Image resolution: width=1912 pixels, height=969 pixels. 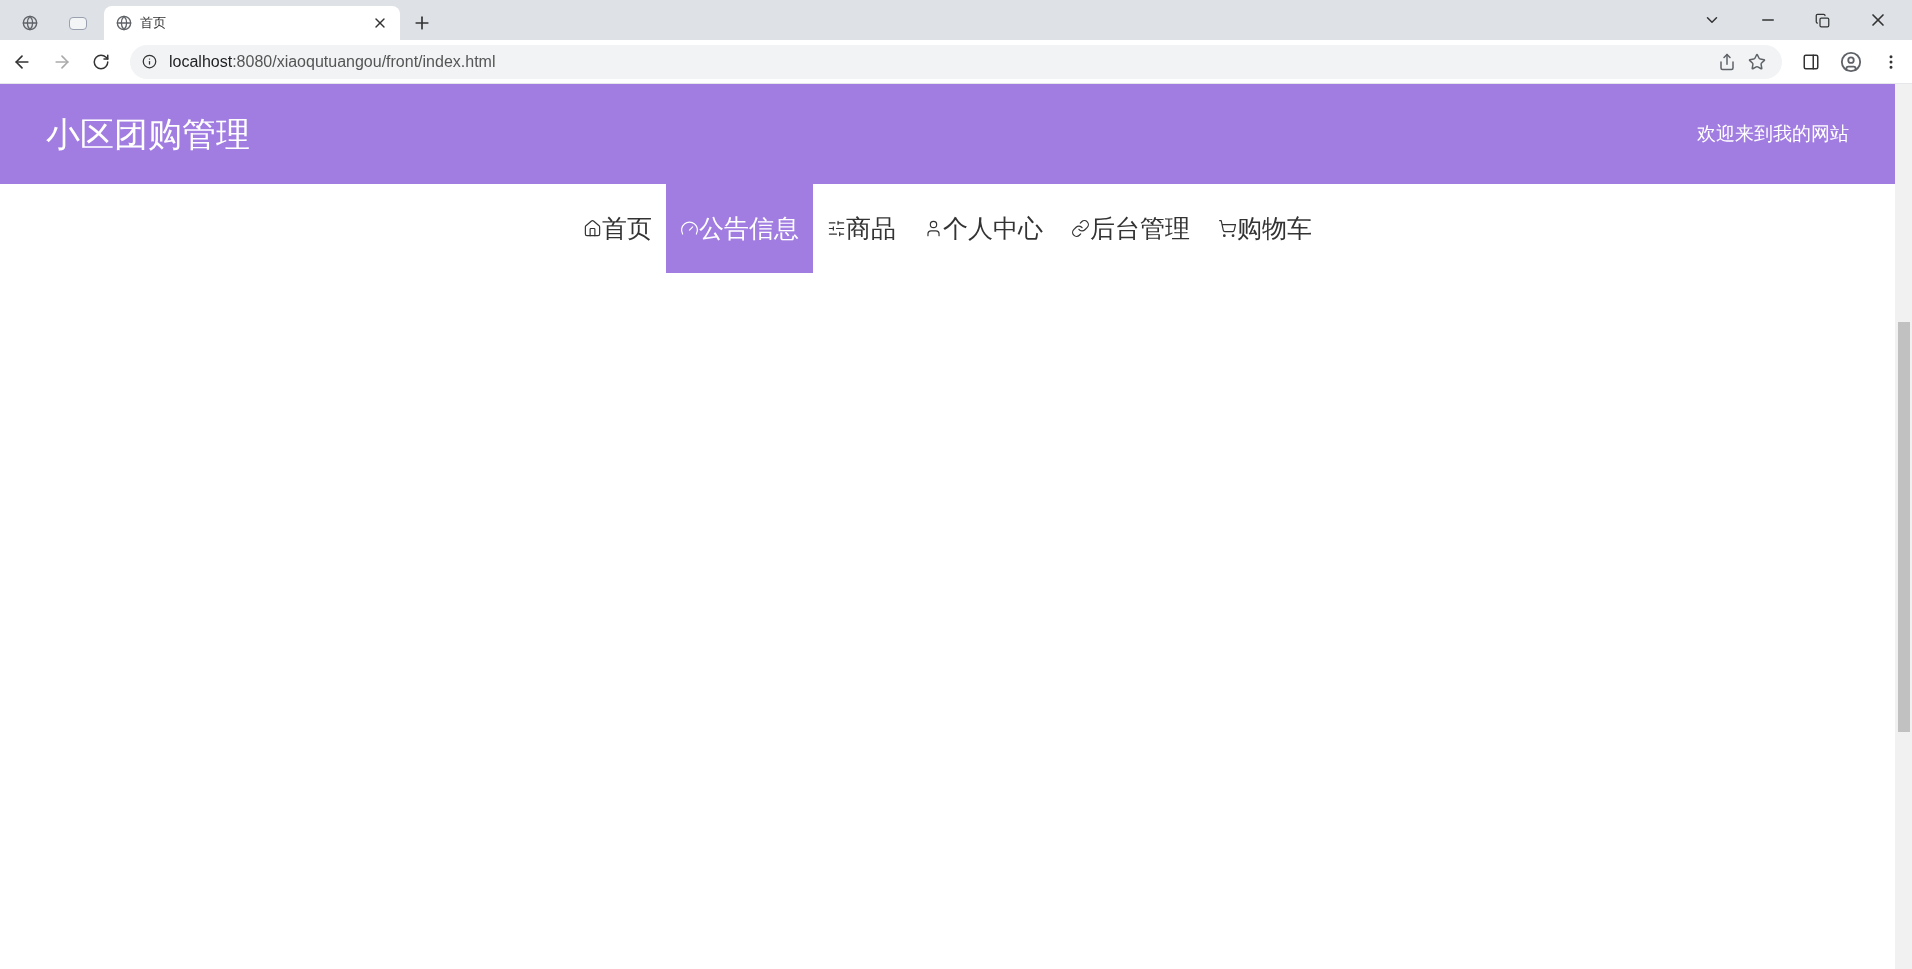 I want to click on reload-icon, so click(x=101, y=61).